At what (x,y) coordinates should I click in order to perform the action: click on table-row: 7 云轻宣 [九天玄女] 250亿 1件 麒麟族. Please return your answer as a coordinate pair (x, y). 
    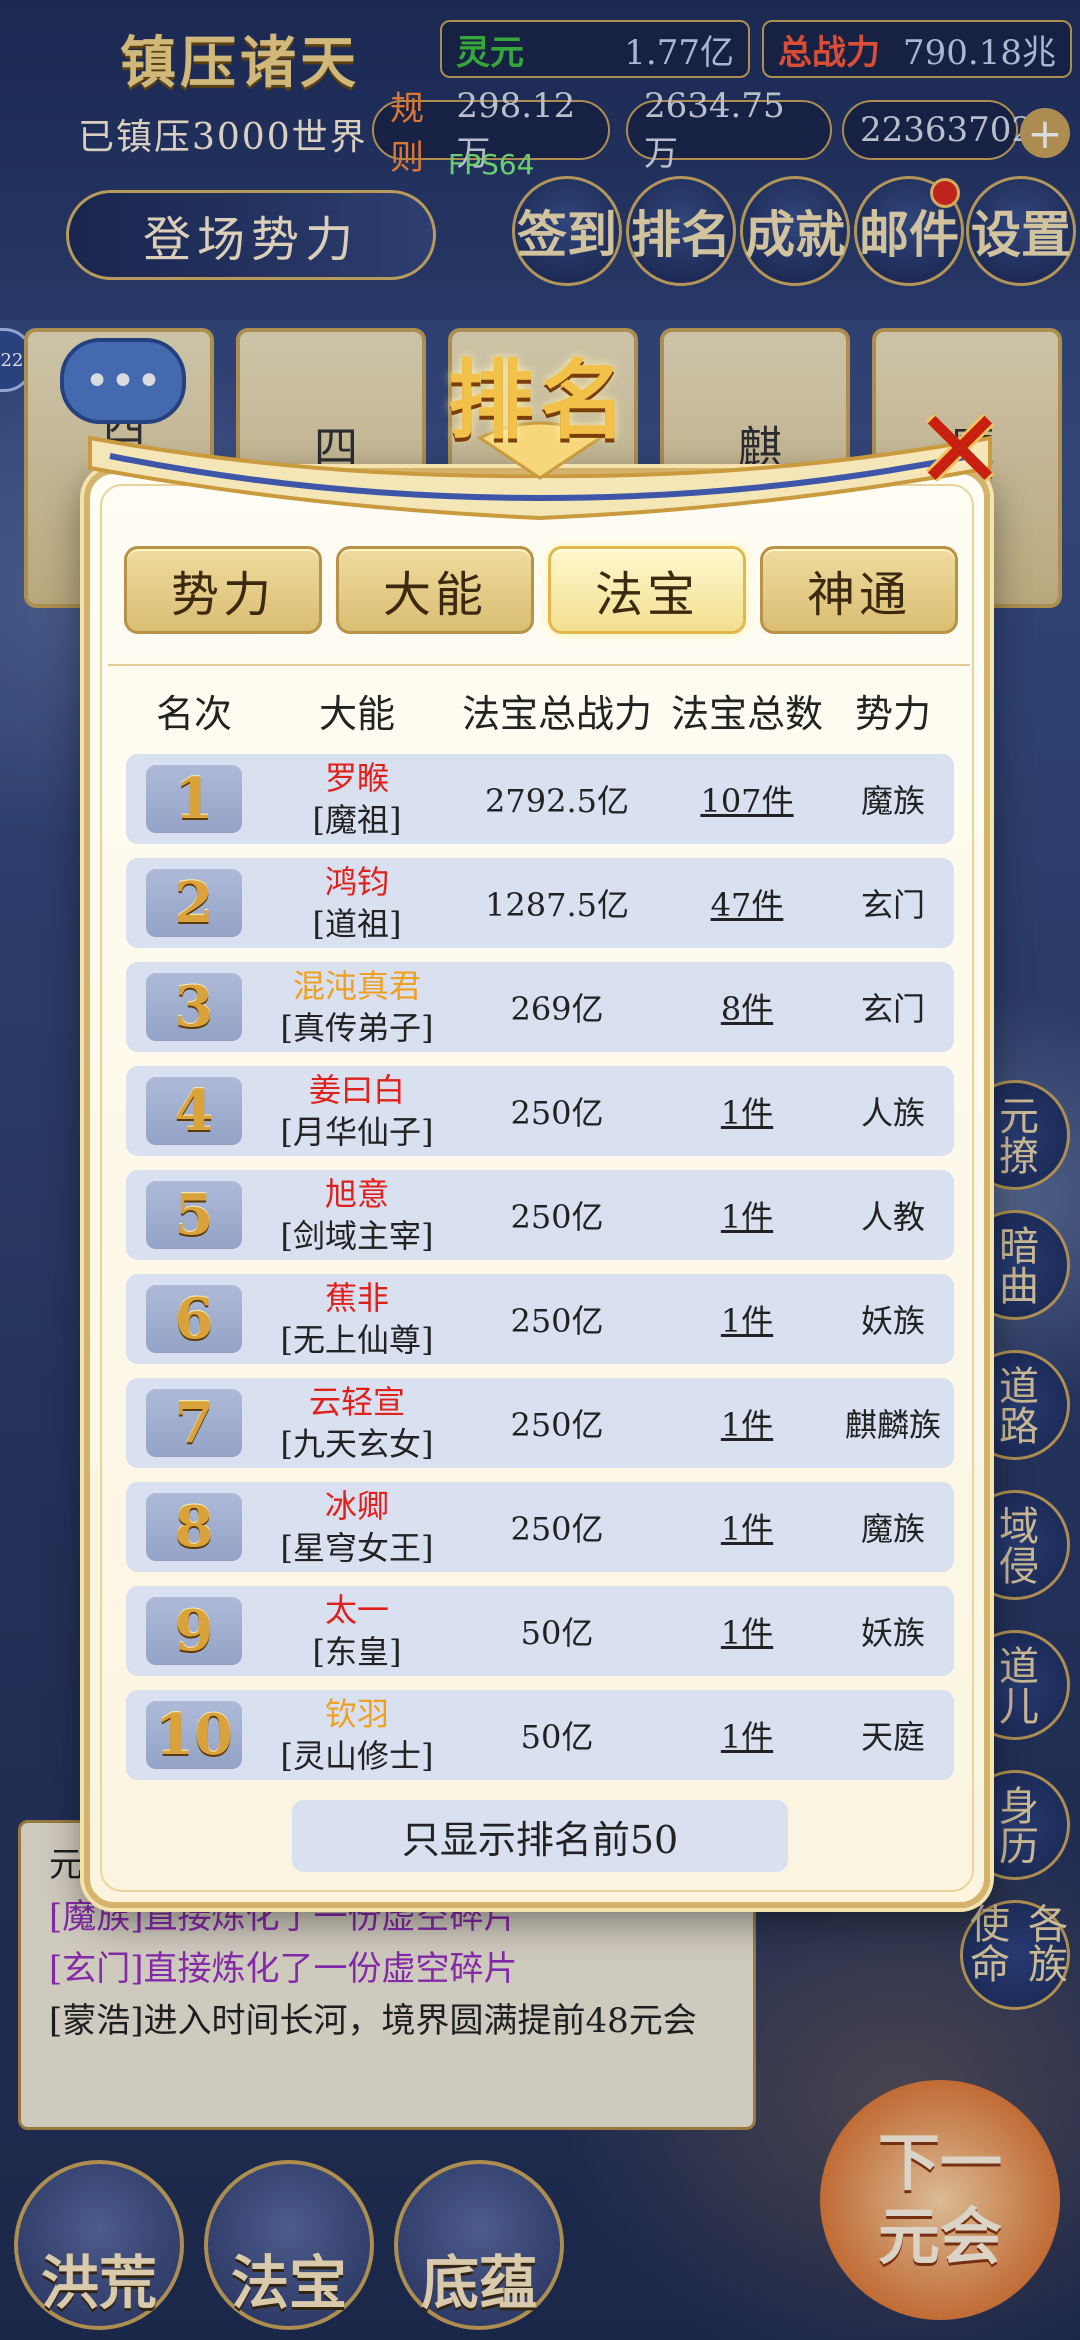
    Looking at the image, I should click on (540, 1423).